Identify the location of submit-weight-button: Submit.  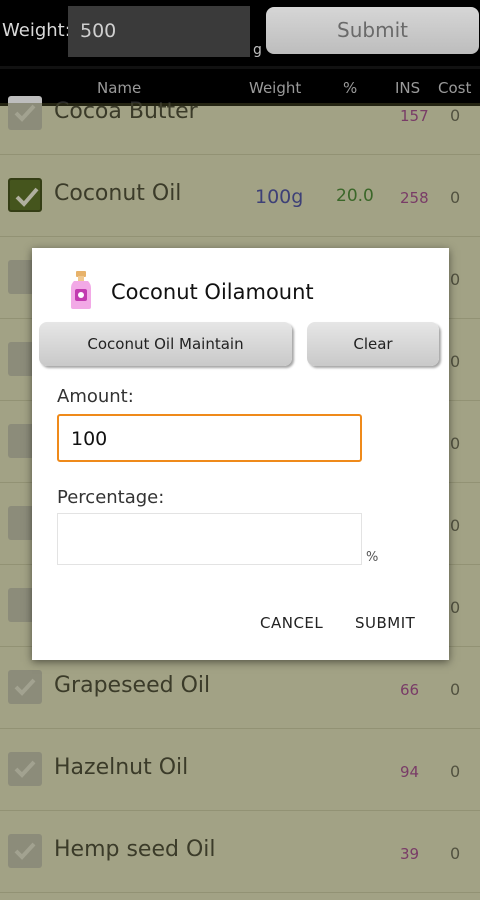
(372, 30).